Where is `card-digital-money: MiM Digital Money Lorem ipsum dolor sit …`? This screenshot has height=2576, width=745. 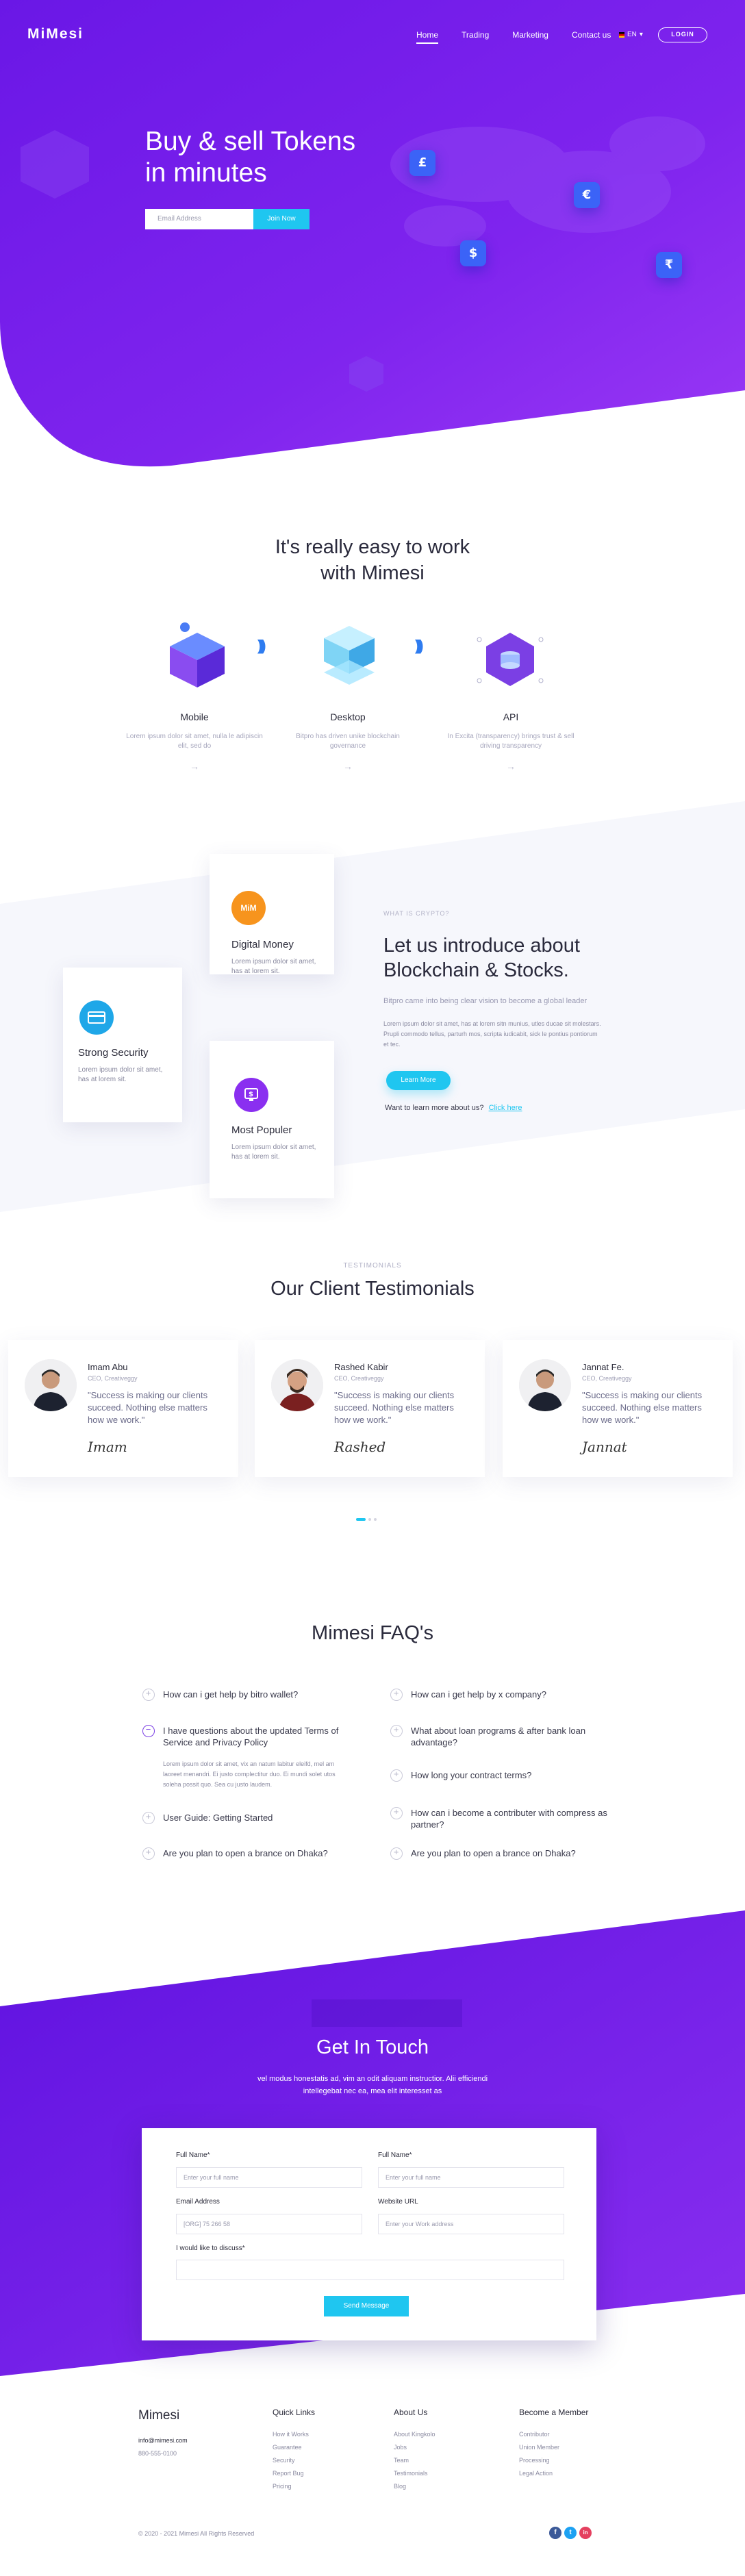 card-digital-money: MiM Digital Money Lorem ipsum dolor sit … is located at coordinates (272, 914).